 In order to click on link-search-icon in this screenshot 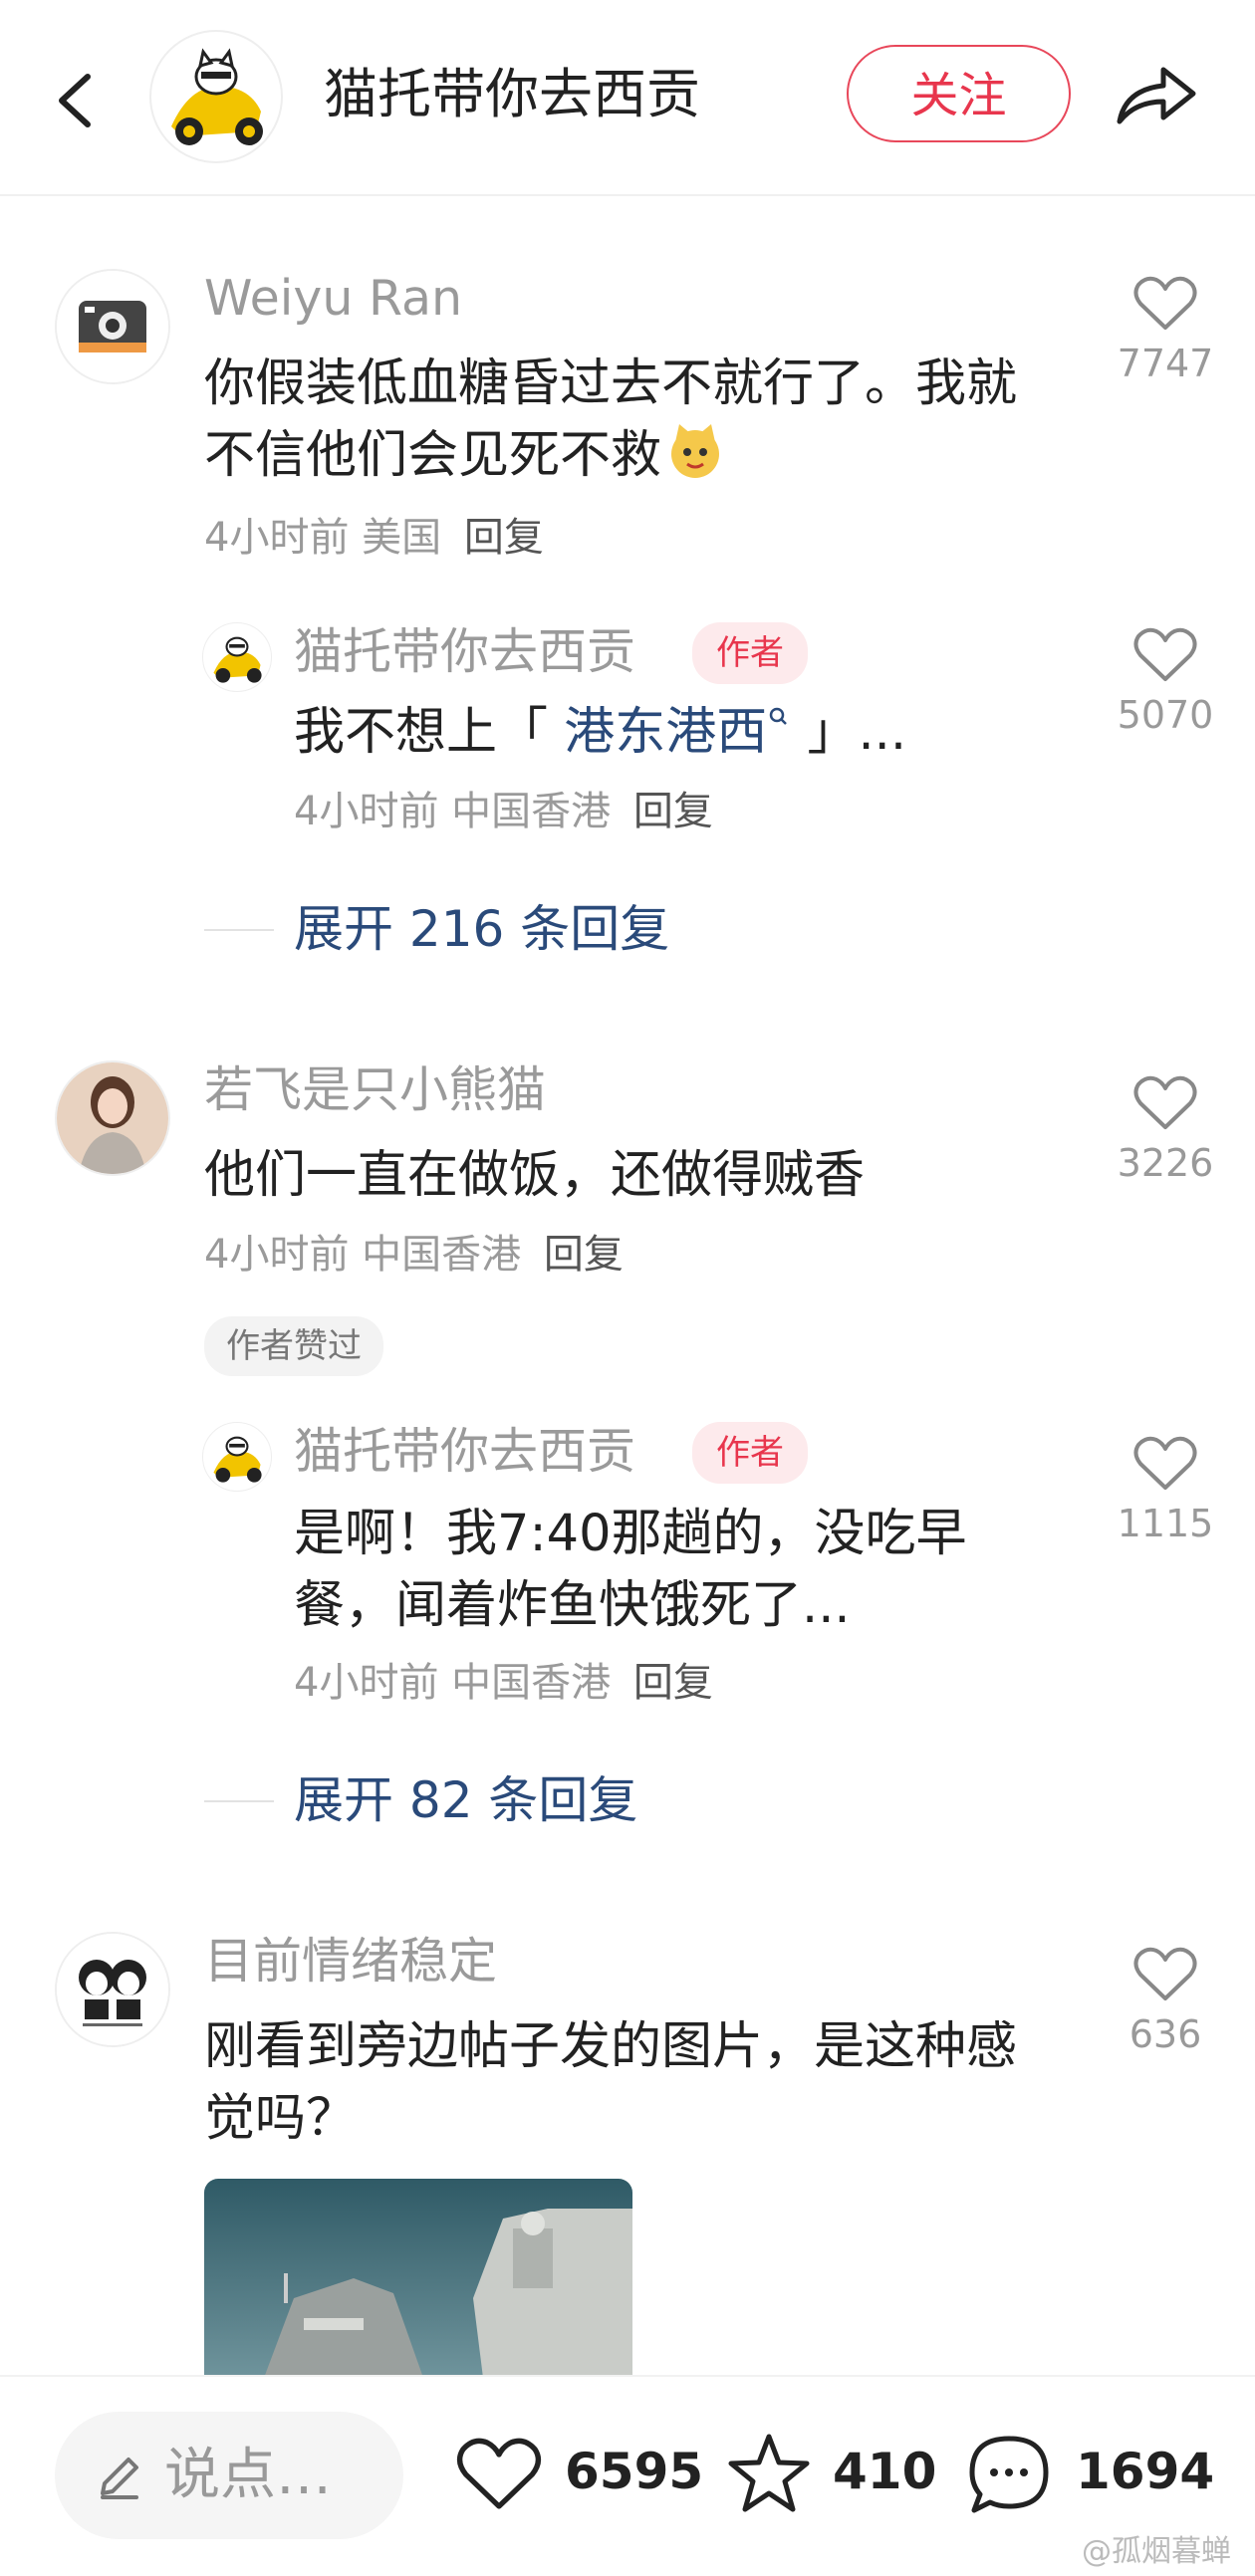, I will do `click(779, 716)`.